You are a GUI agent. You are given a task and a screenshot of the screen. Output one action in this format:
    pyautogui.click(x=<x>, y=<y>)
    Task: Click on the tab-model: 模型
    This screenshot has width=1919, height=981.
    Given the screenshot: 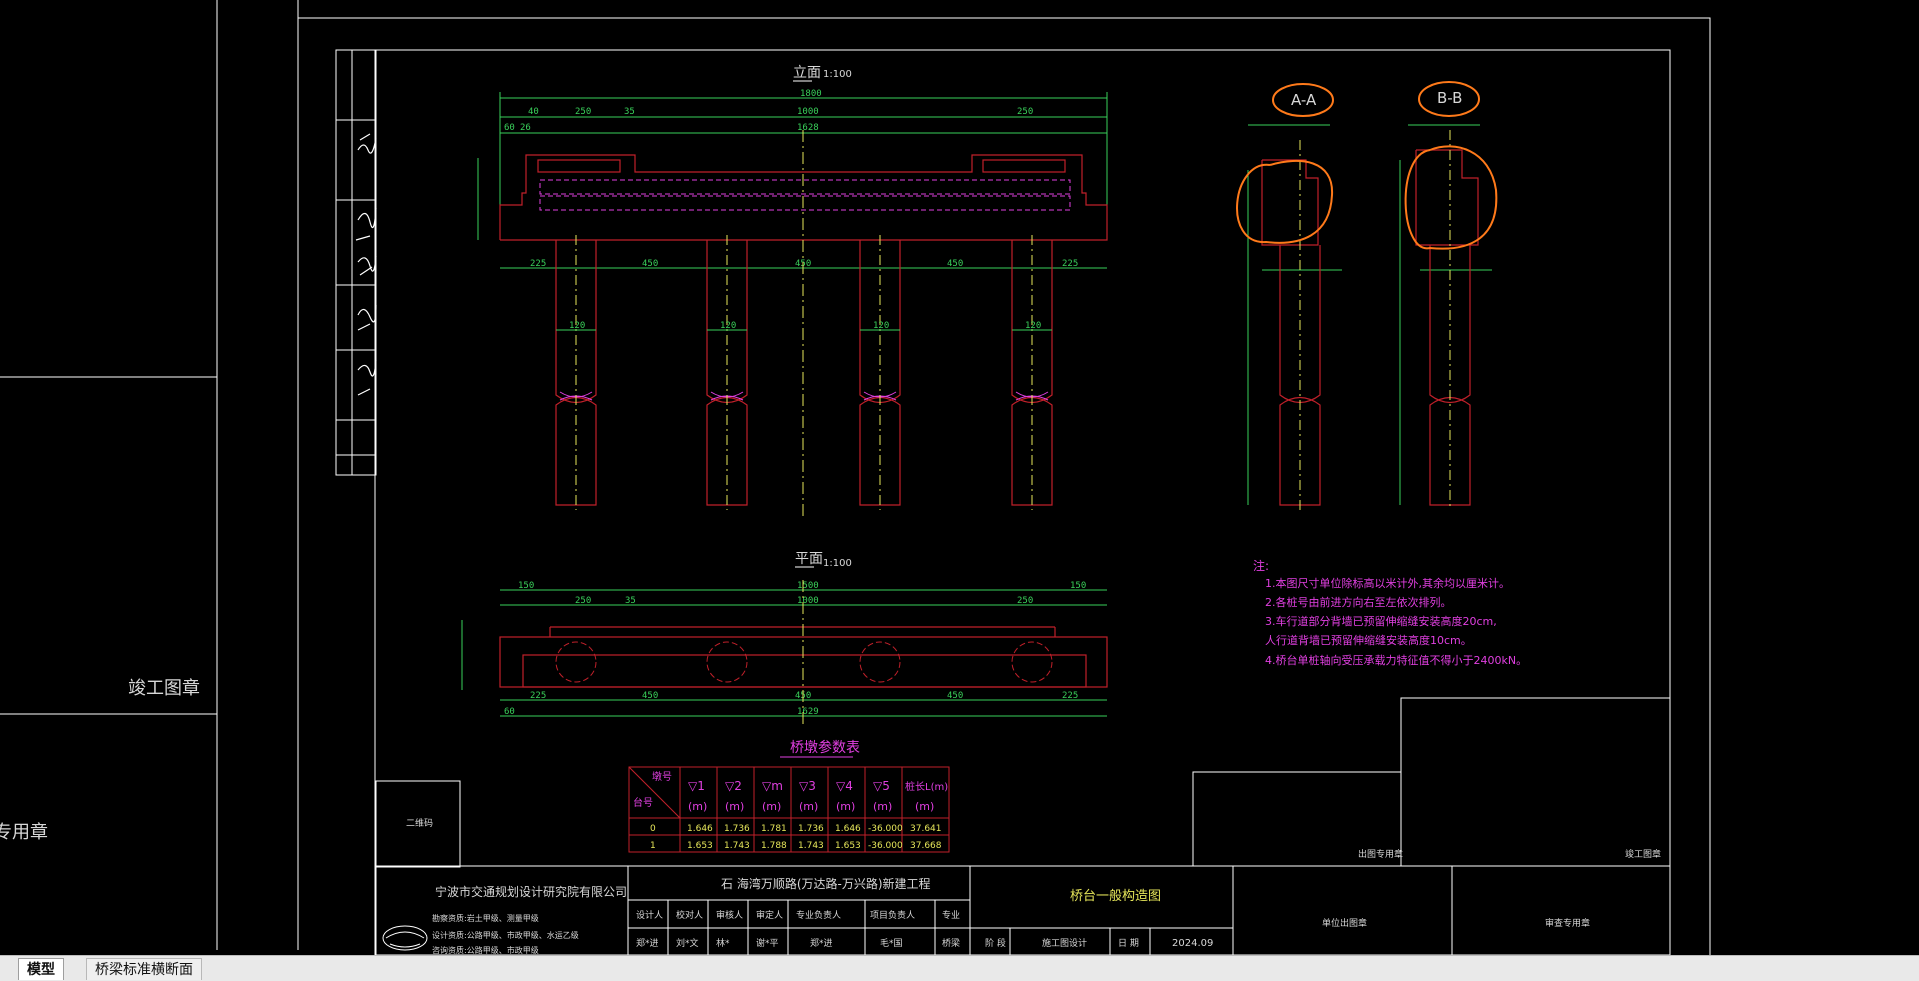 What is the action you would take?
    pyautogui.click(x=41, y=969)
    